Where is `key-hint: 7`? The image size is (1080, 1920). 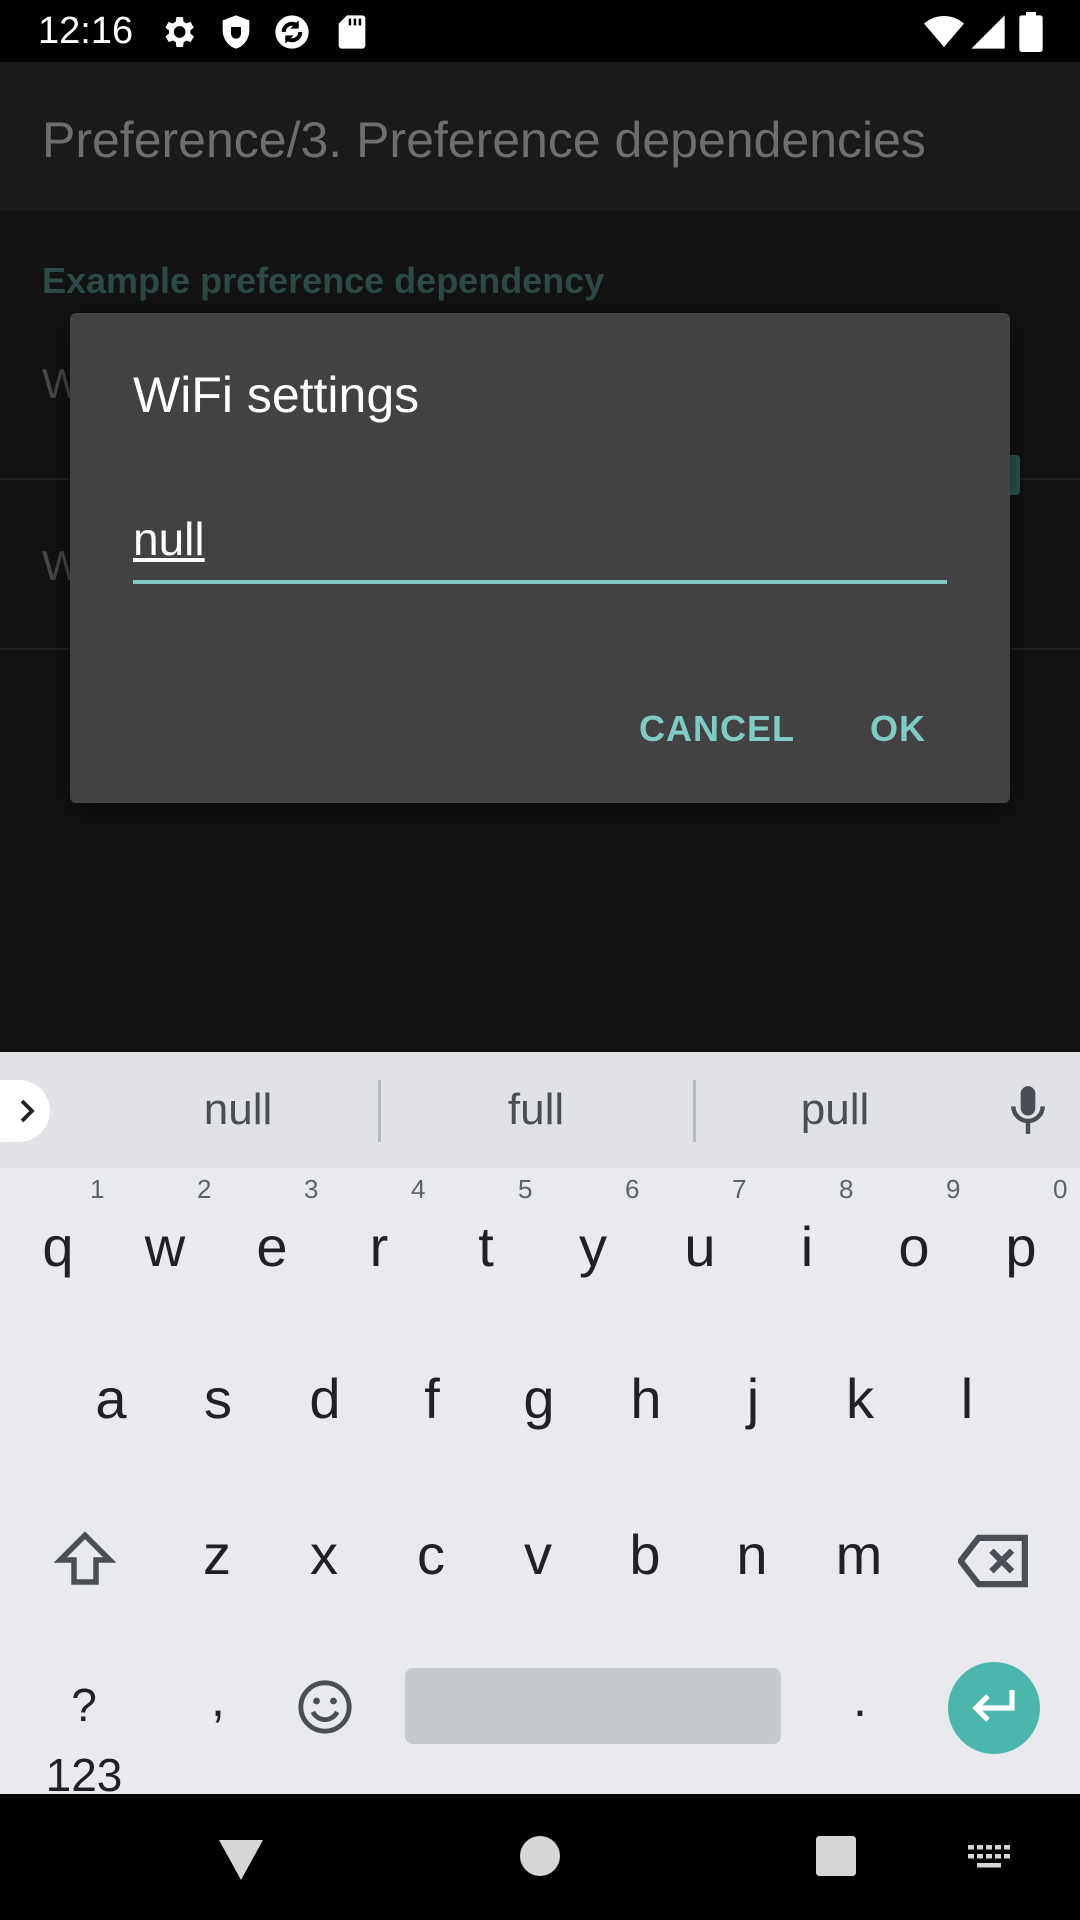 key-hint: 7 is located at coordinates (739, 1189).